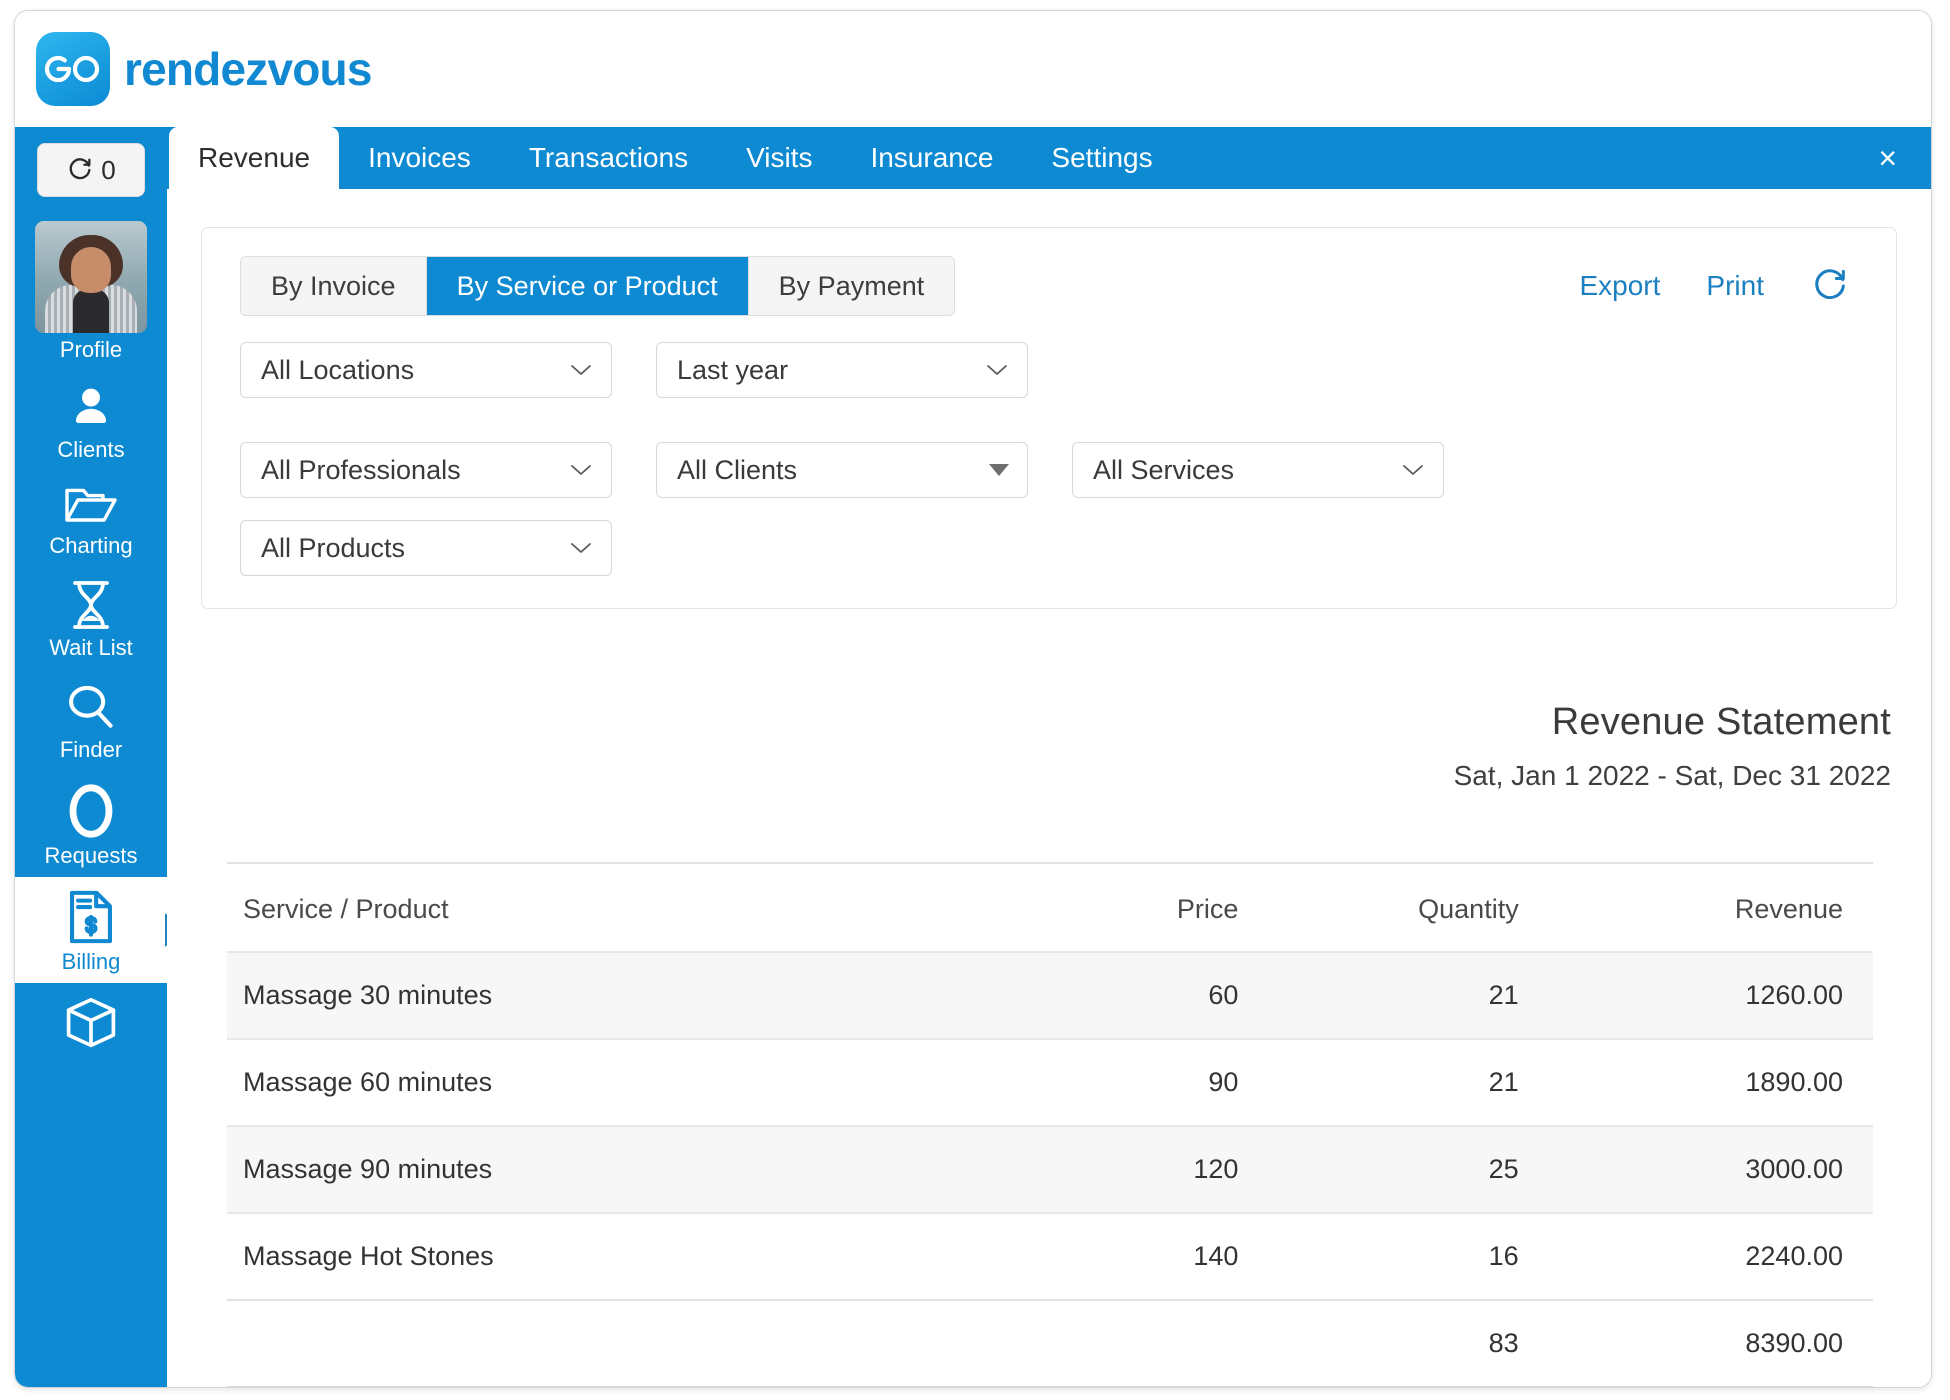 The image size is (1950, 1400). I want to click on segment-by-payment: By Payment, so click(851, 286).